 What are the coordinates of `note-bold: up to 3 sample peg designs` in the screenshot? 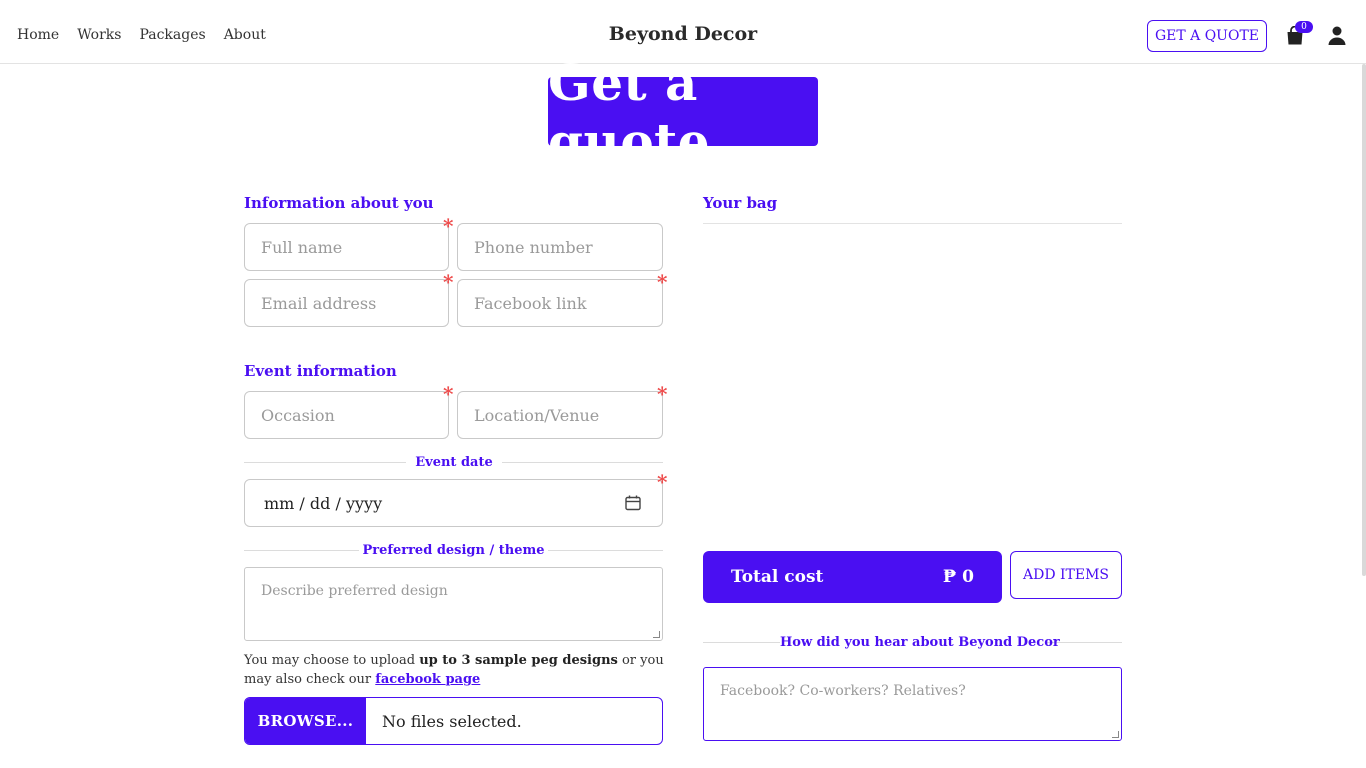 It's located at (518, 660).